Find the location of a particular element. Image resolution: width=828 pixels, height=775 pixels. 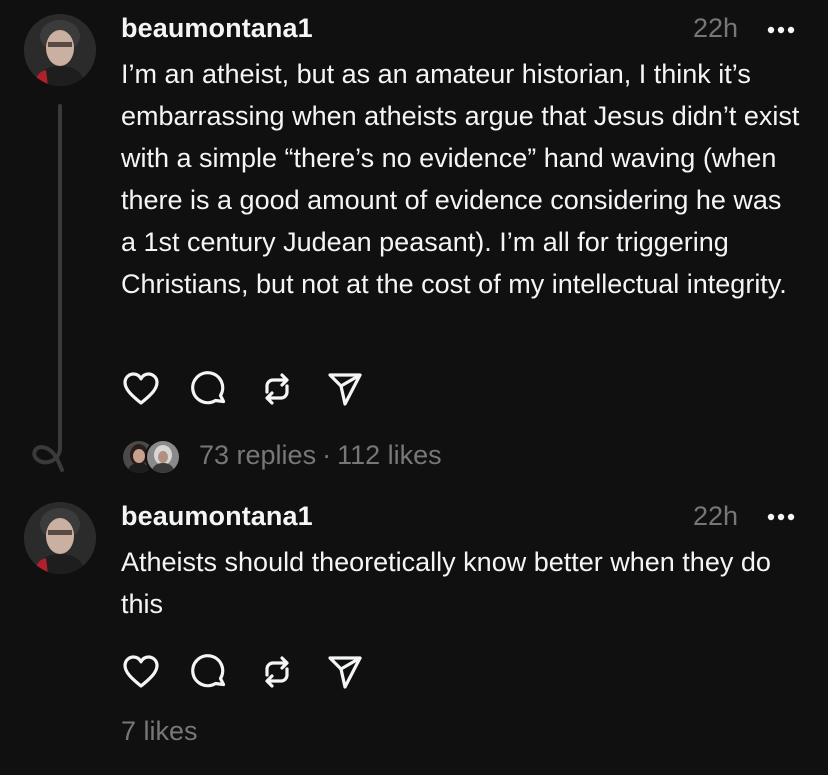

thread-line is located at coordinates (60, 268).